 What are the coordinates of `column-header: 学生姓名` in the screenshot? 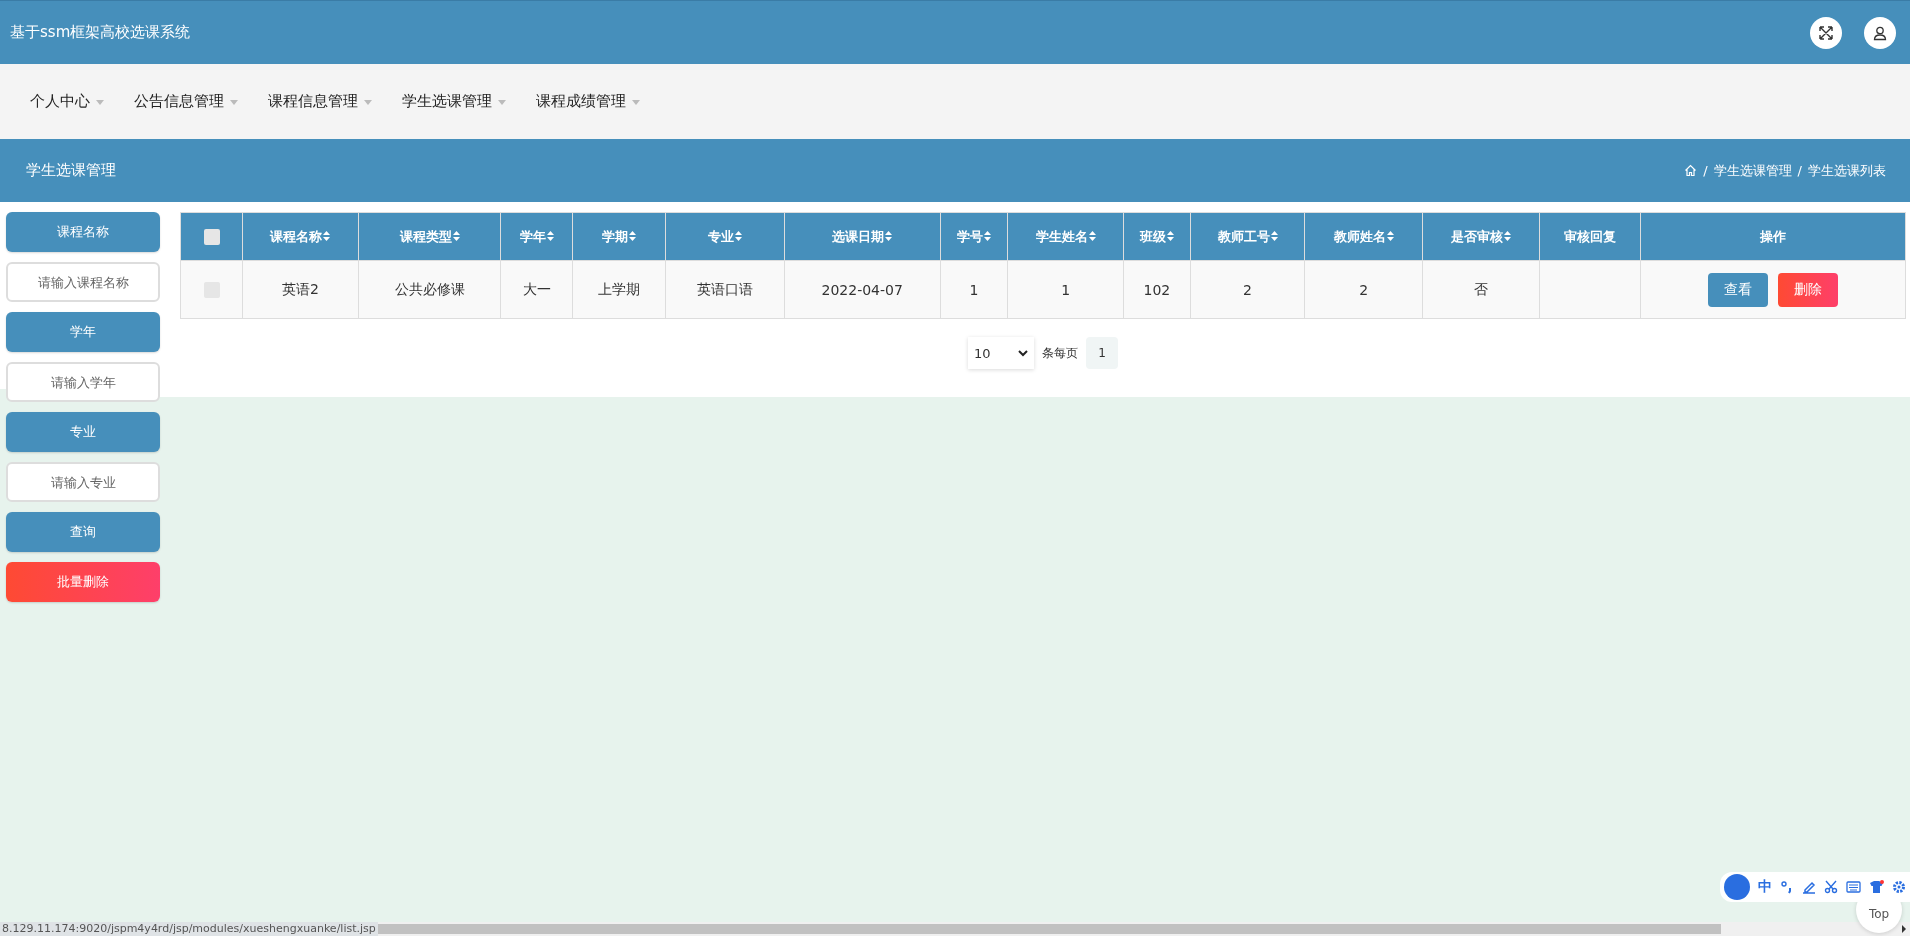 It's located at (1065, 236).